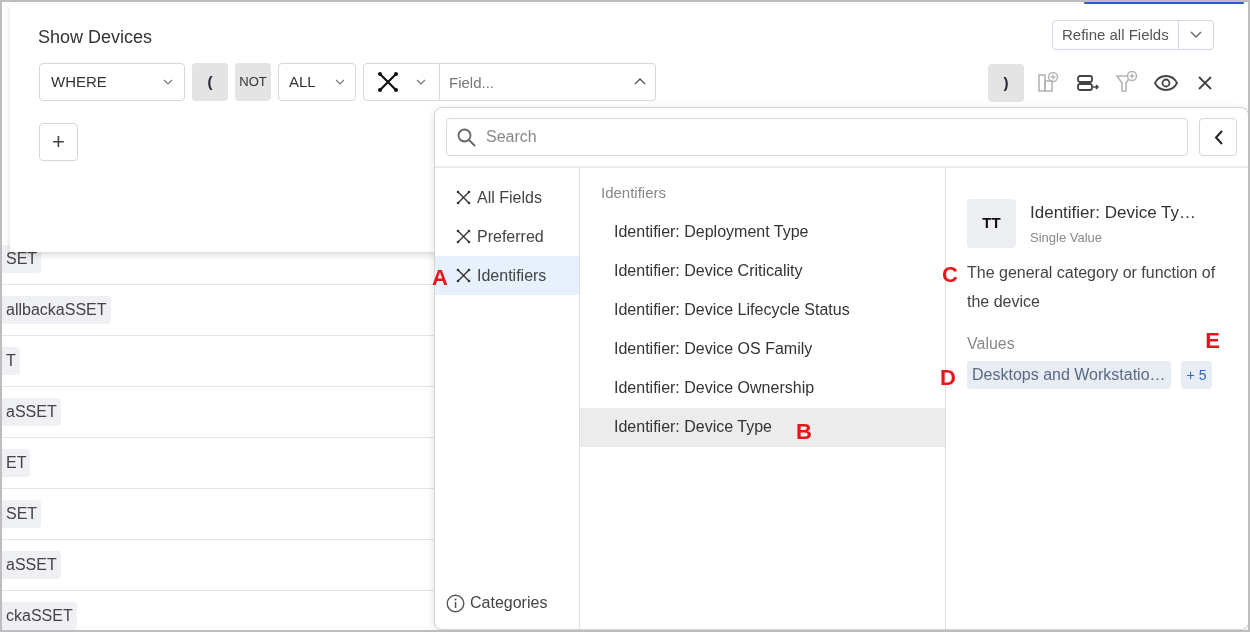 This screenshot has height=632, width=1250. I want to click on search-icon, so click(466, 137).